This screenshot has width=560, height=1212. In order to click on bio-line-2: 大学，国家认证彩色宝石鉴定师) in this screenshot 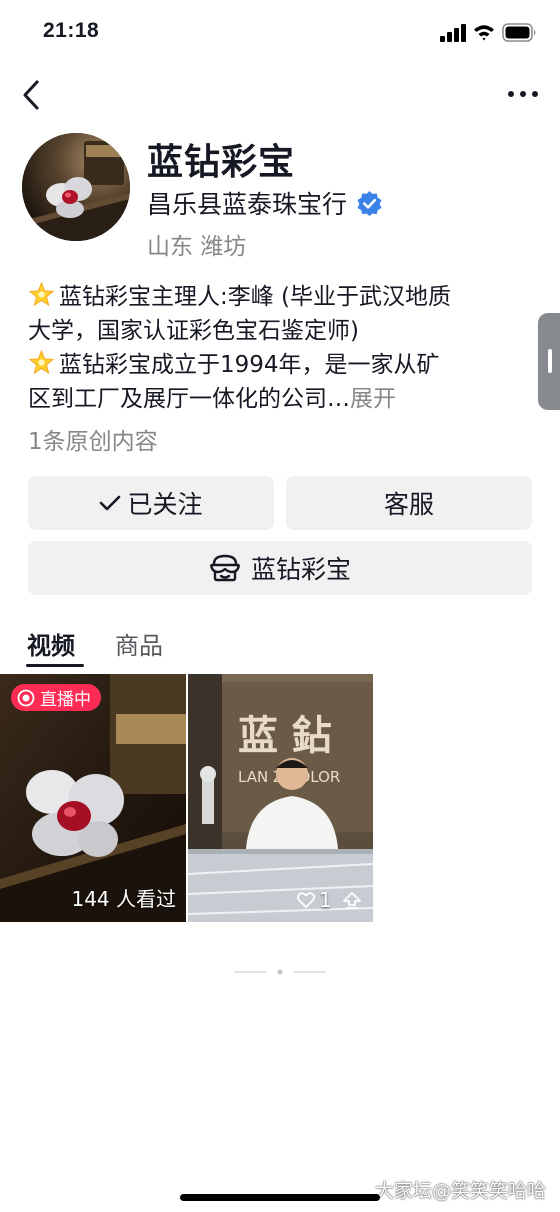, I will do `click(193, 331)`.